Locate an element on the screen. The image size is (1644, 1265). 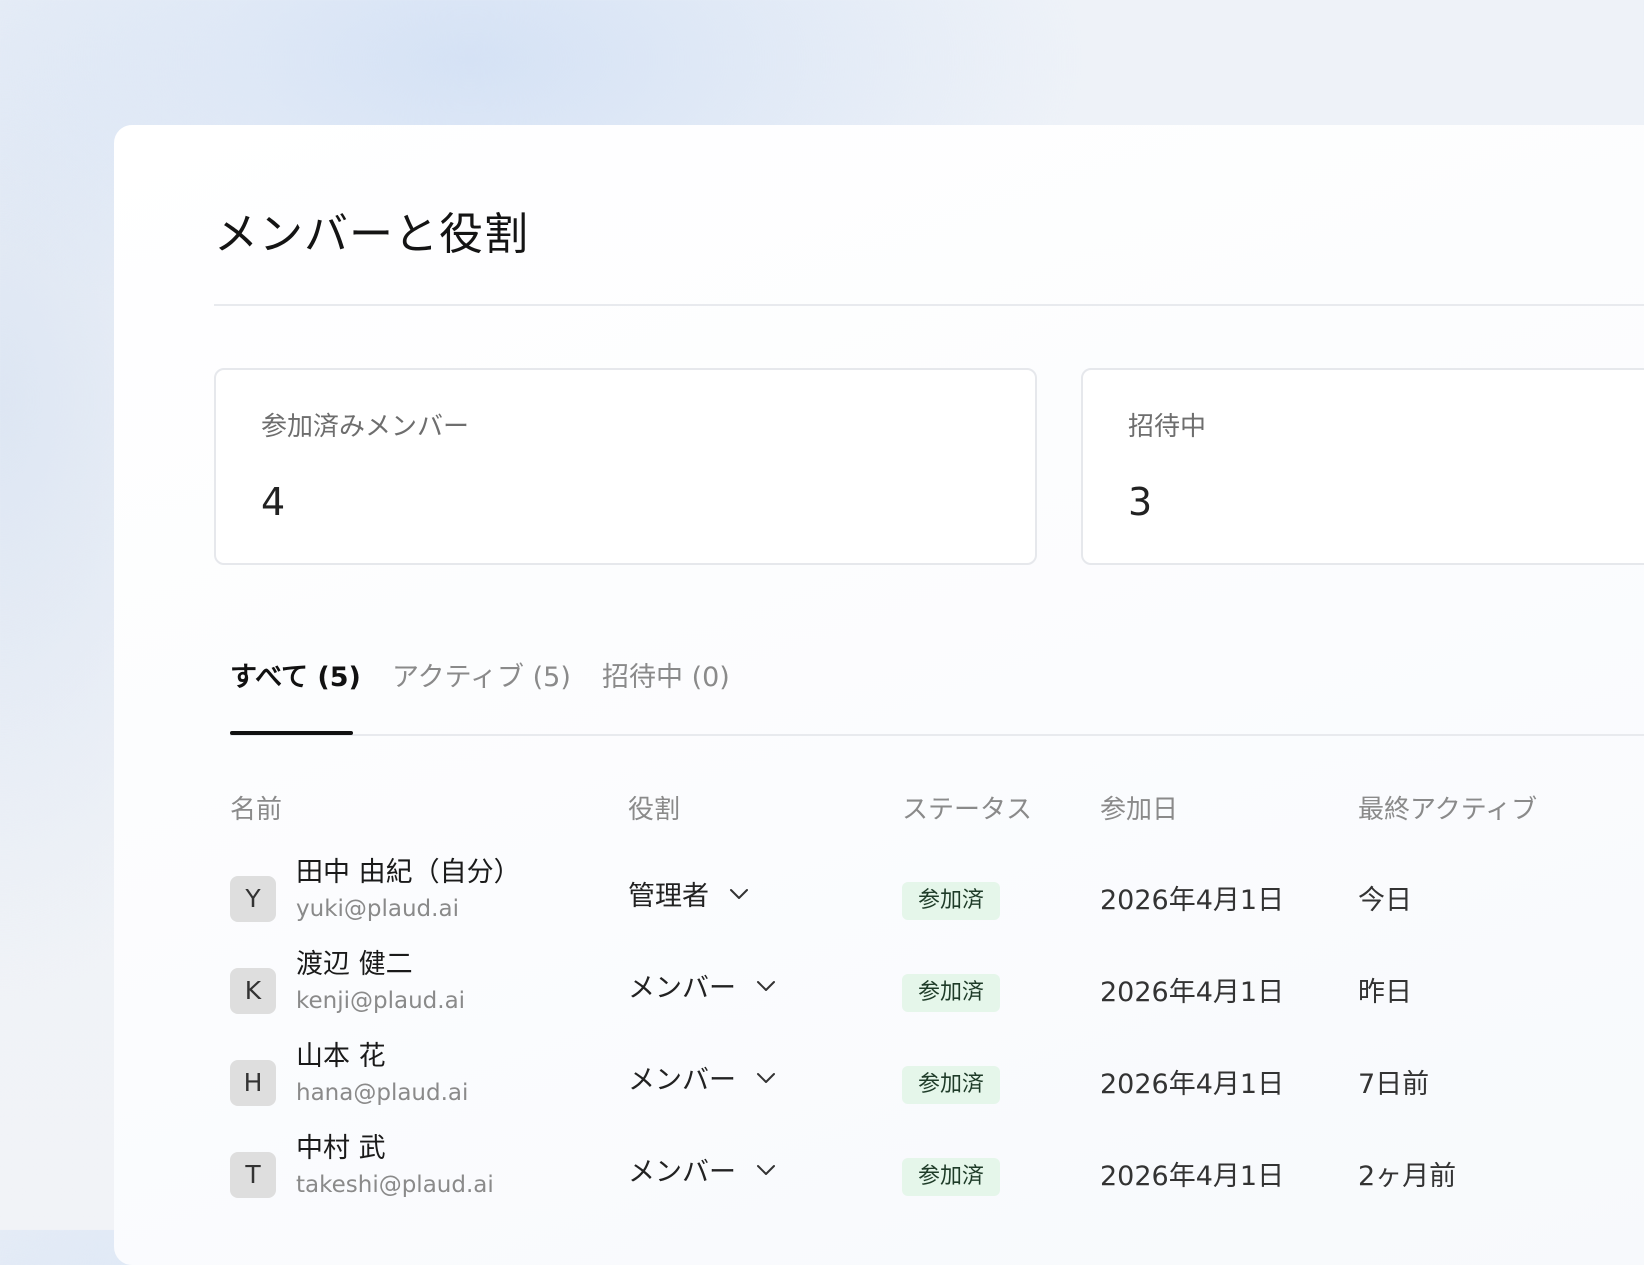
page-title: メンバーと役割 is located at coordinates (371, 234).